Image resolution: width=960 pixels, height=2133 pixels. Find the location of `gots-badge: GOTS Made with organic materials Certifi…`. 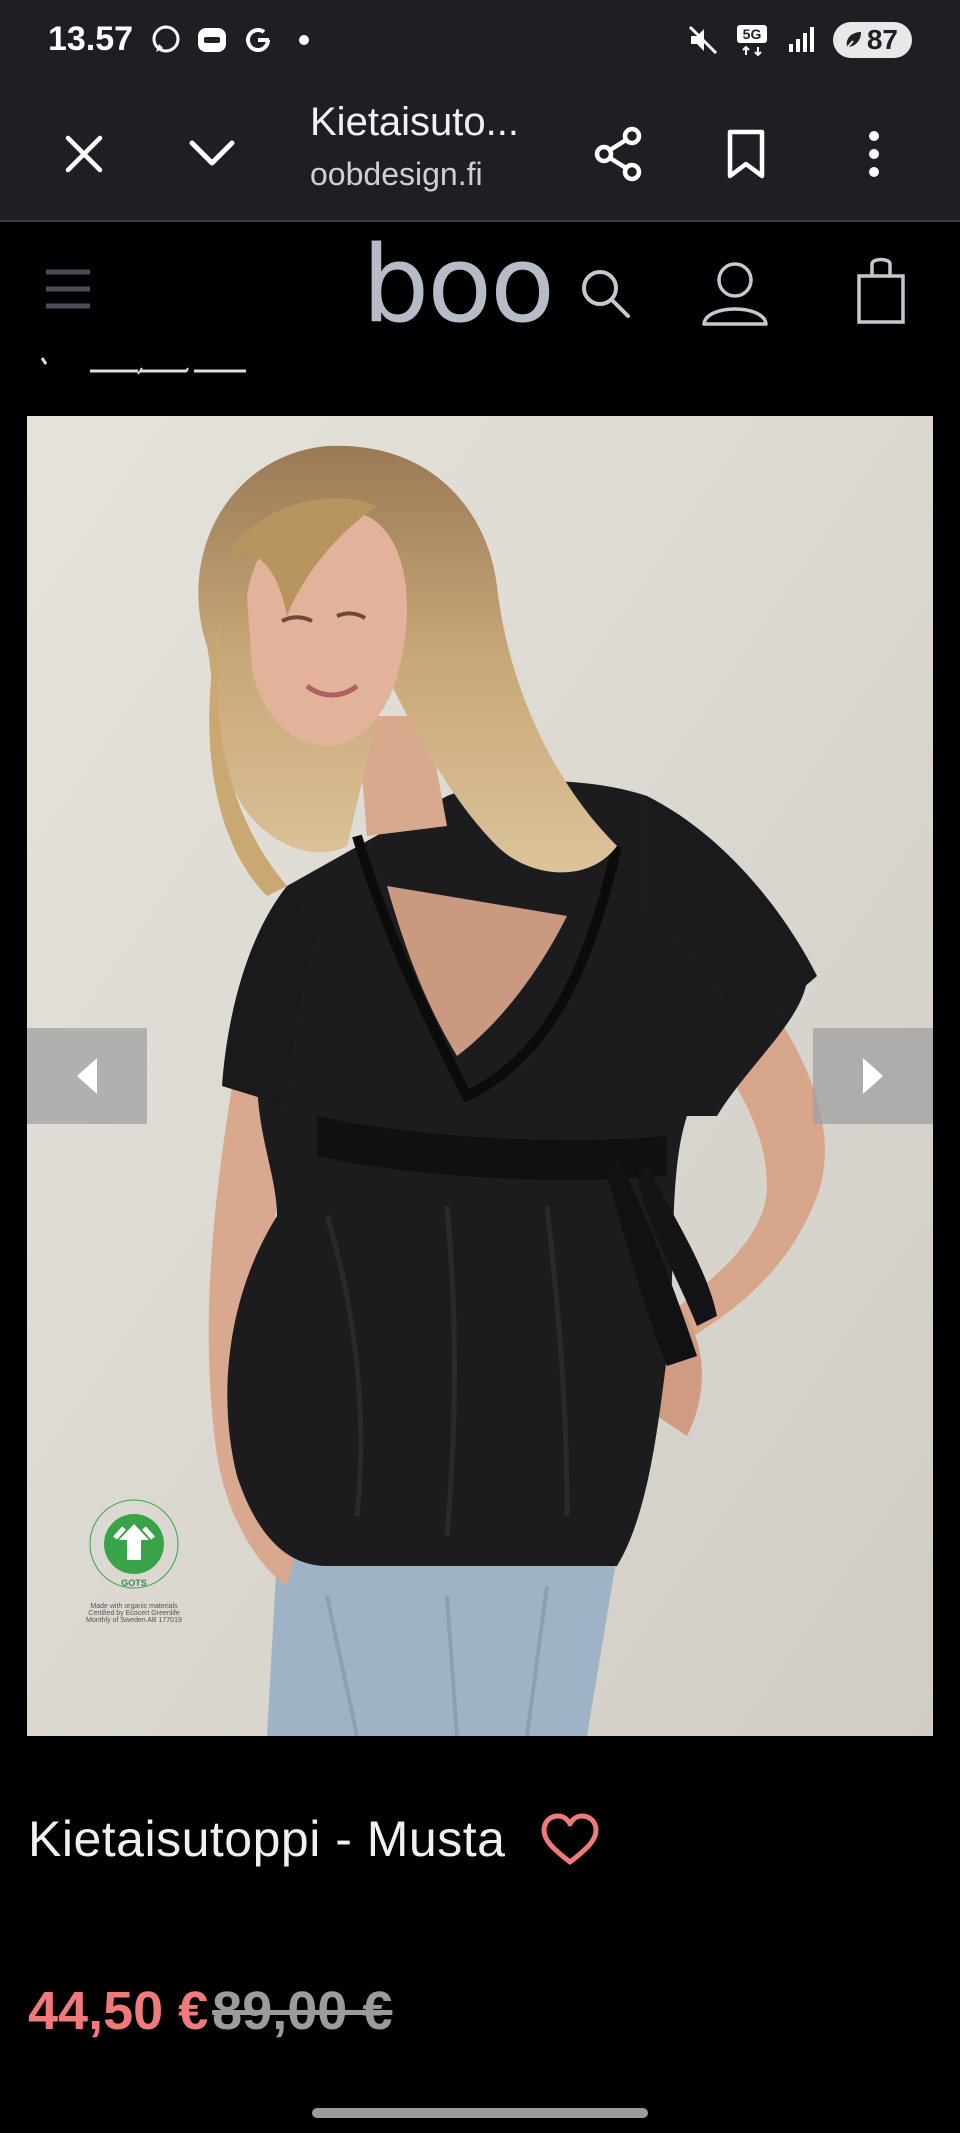

gots-badge: GOTS Made with organic materials Certifi… is located at coordinates (134, 1559).